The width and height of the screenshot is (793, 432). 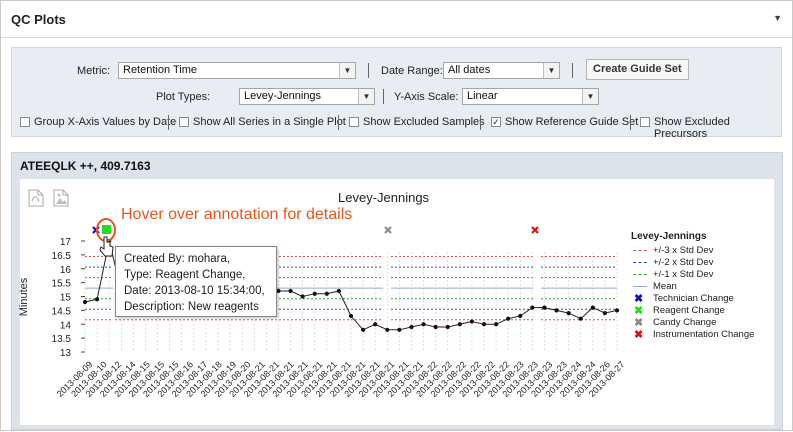 I want to click on legend-item-sd2: +/-2 x Std Dev, so click(x=692, y=263).